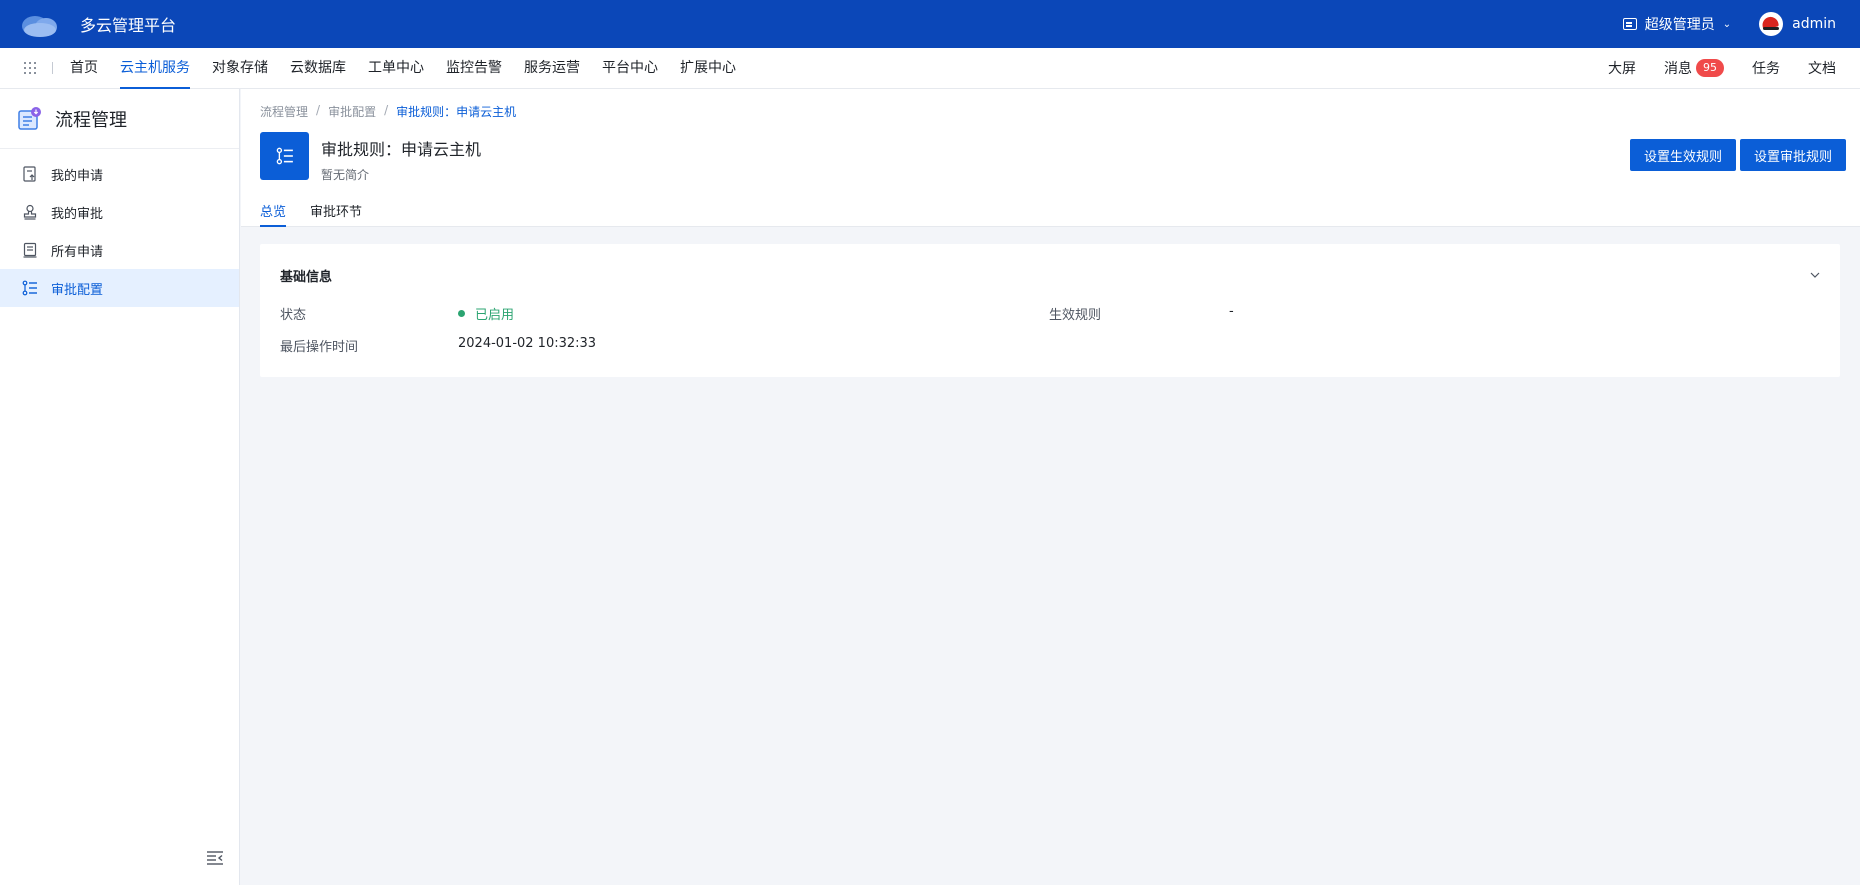  Describe the element at coordinates (30, 212) in the screenshot. I see `stamp-icon` at that location.